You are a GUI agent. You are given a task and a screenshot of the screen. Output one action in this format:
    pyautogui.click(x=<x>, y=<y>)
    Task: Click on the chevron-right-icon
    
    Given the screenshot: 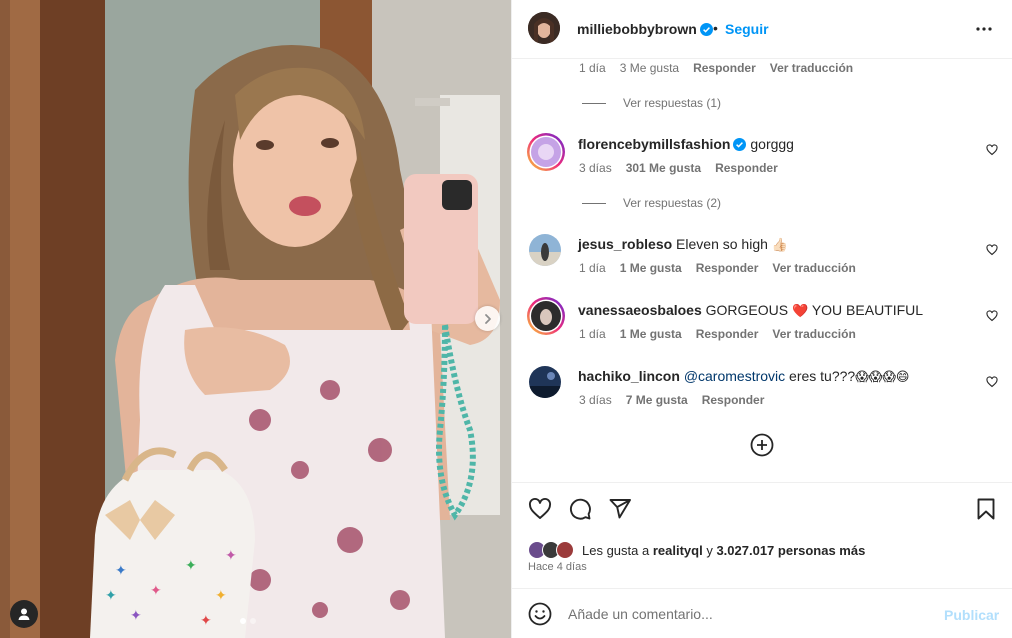 What is the action you would take?
    pyautogui.click(x=488, y=319)
    